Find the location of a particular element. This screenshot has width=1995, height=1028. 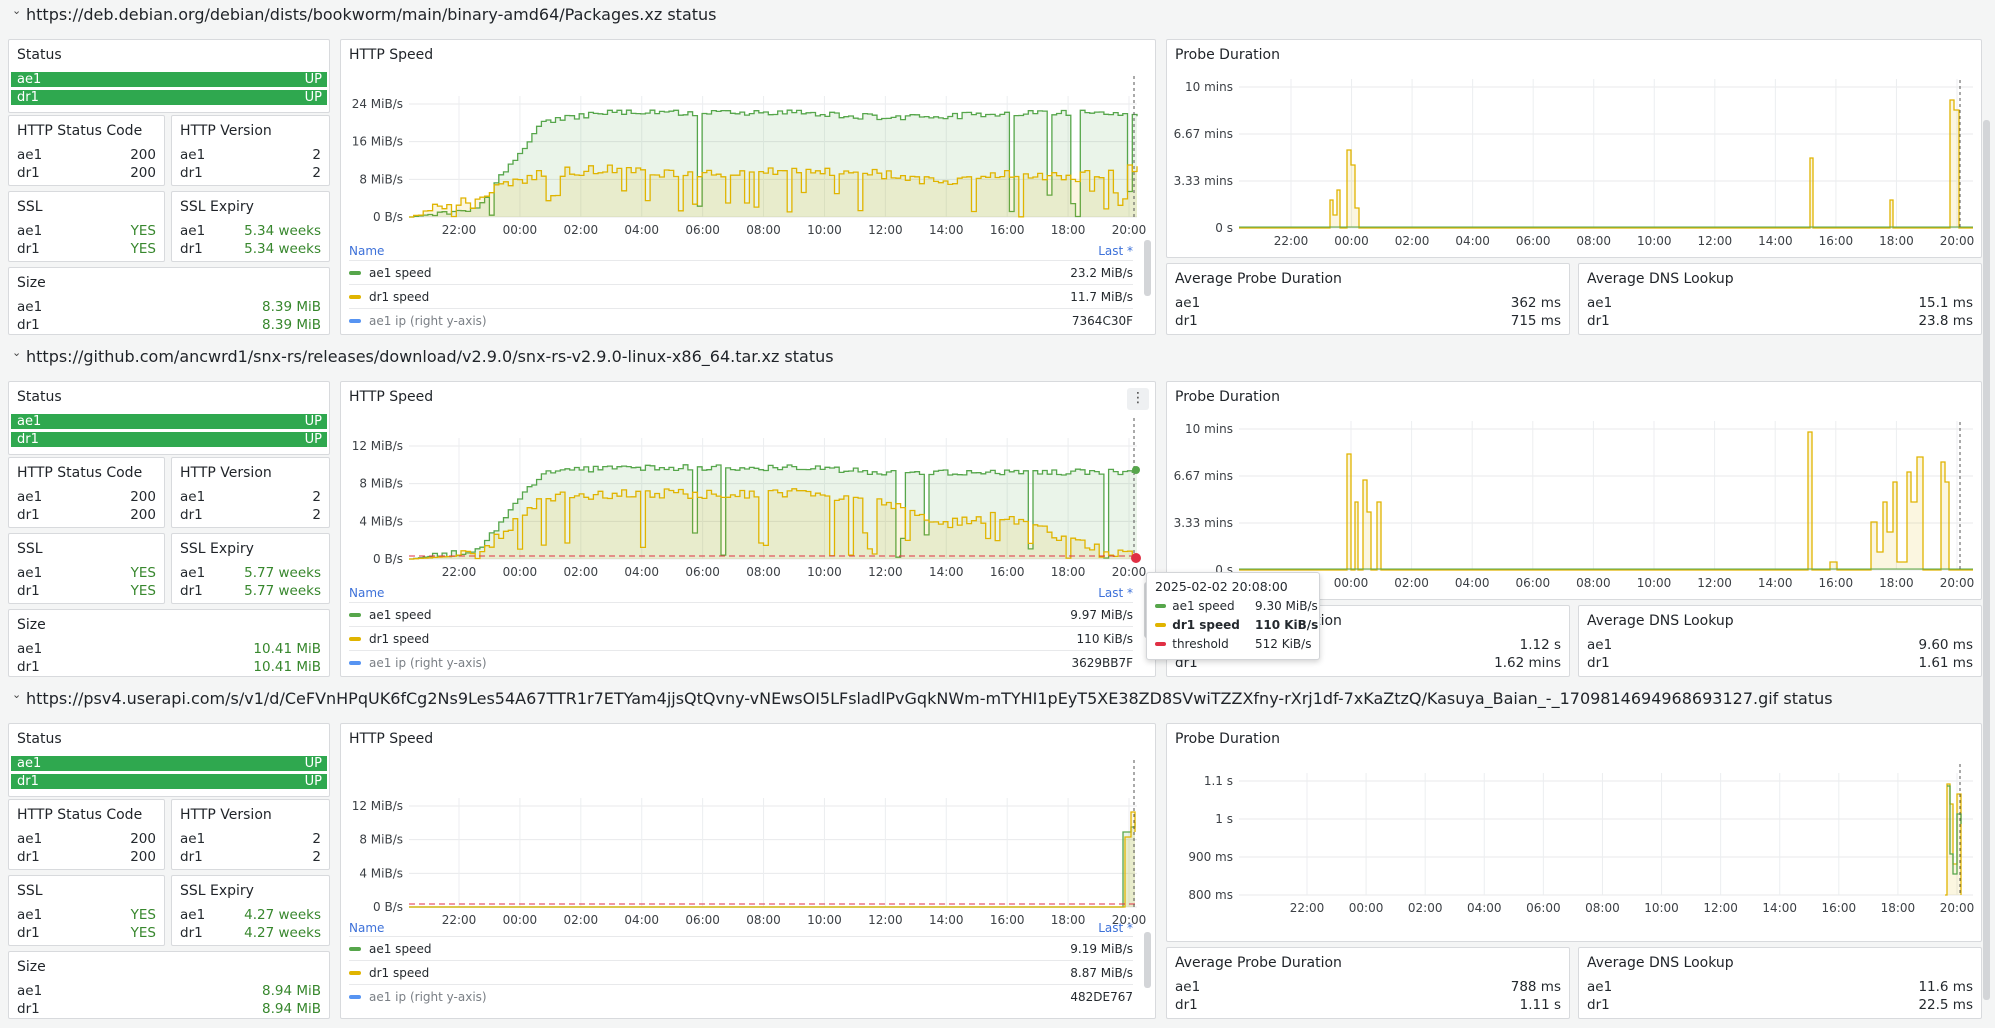

instance-value: YES is located at coordinates (143, 591).